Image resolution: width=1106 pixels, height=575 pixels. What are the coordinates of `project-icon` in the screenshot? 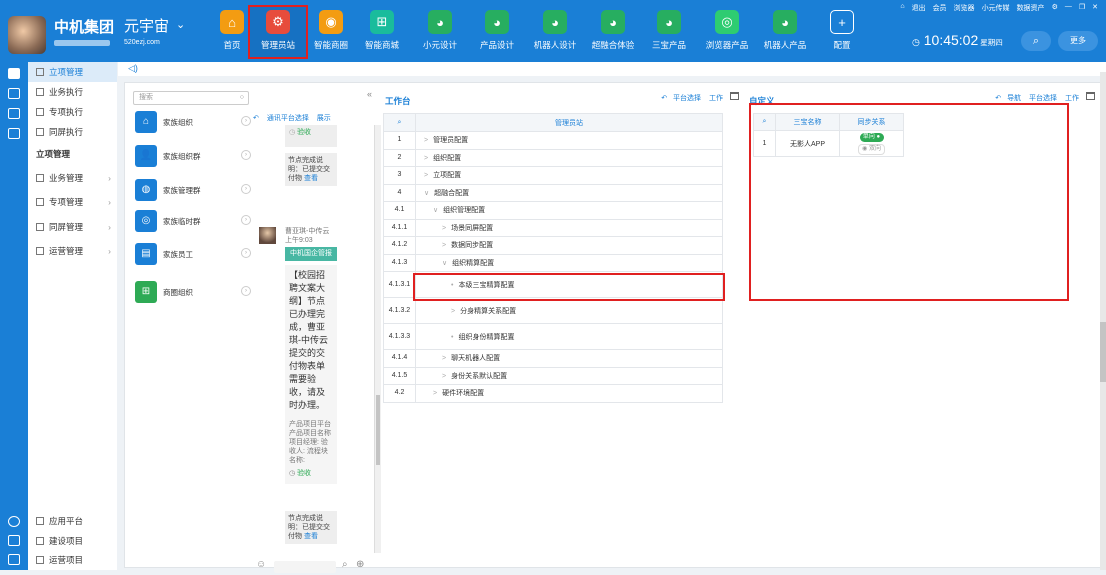 It's located at (14, 73).